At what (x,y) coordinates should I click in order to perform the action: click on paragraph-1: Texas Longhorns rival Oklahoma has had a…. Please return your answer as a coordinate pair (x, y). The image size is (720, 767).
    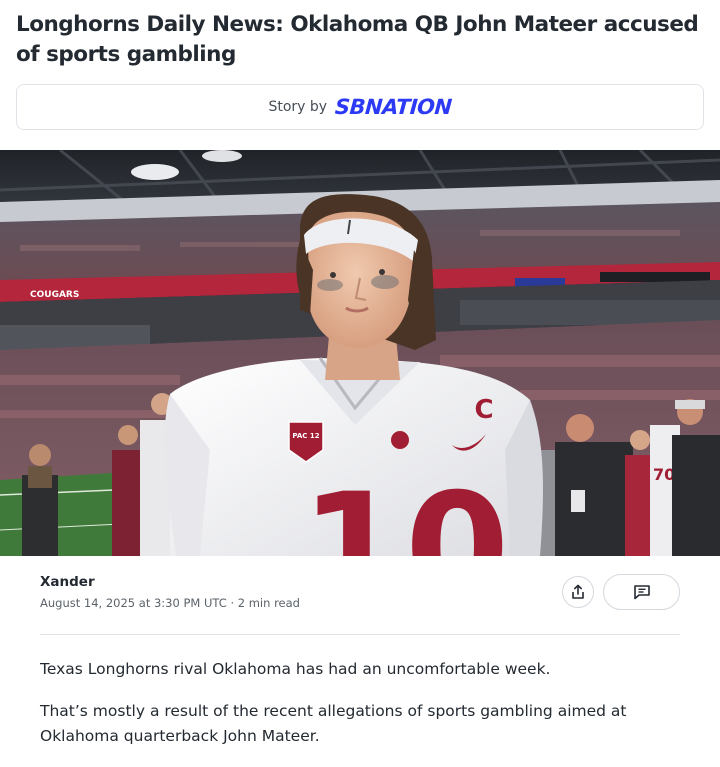
    Looking at the image, I should click on (295, 669).